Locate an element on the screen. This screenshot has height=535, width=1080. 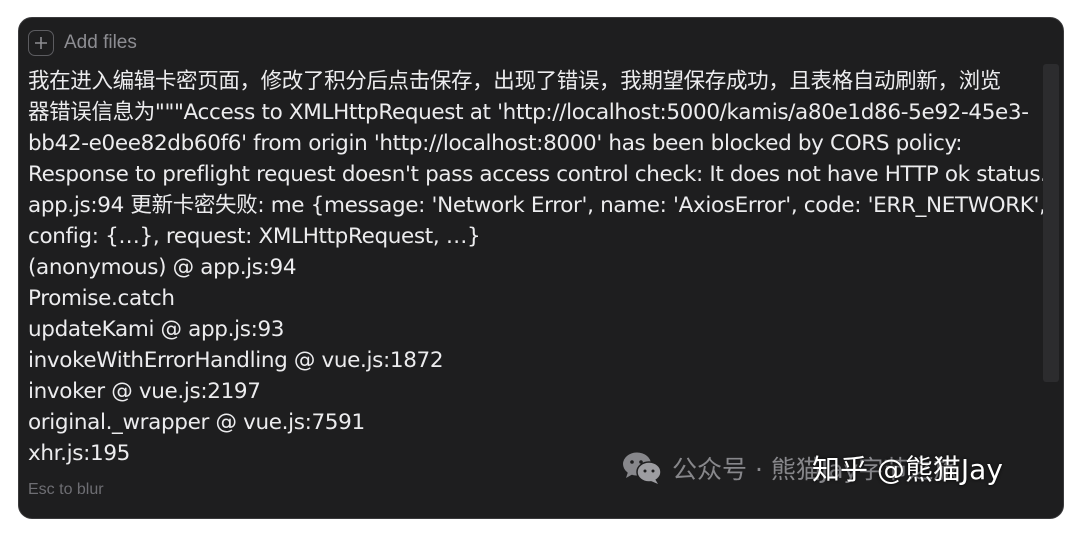
scrollbar is located at coordinates (1051, 223).